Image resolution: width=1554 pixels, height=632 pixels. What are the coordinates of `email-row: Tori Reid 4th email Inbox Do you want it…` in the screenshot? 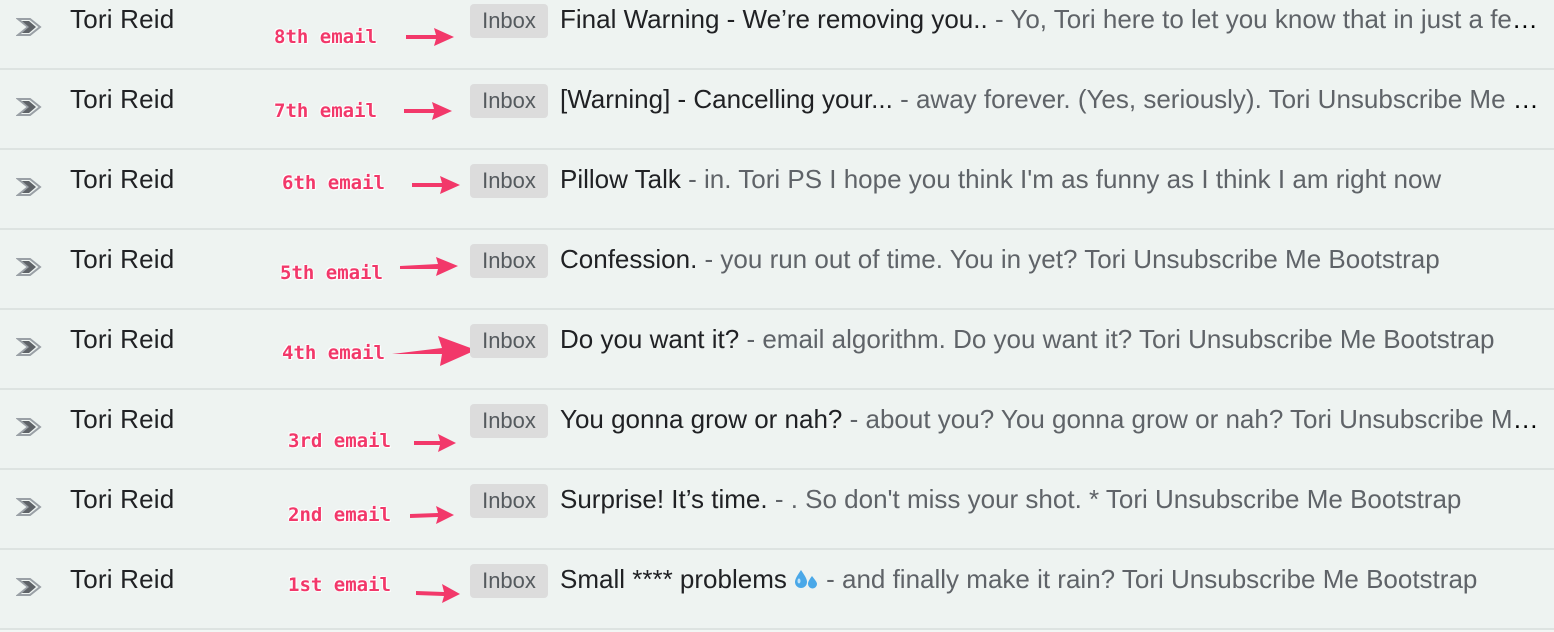 It's located at (777, 350).